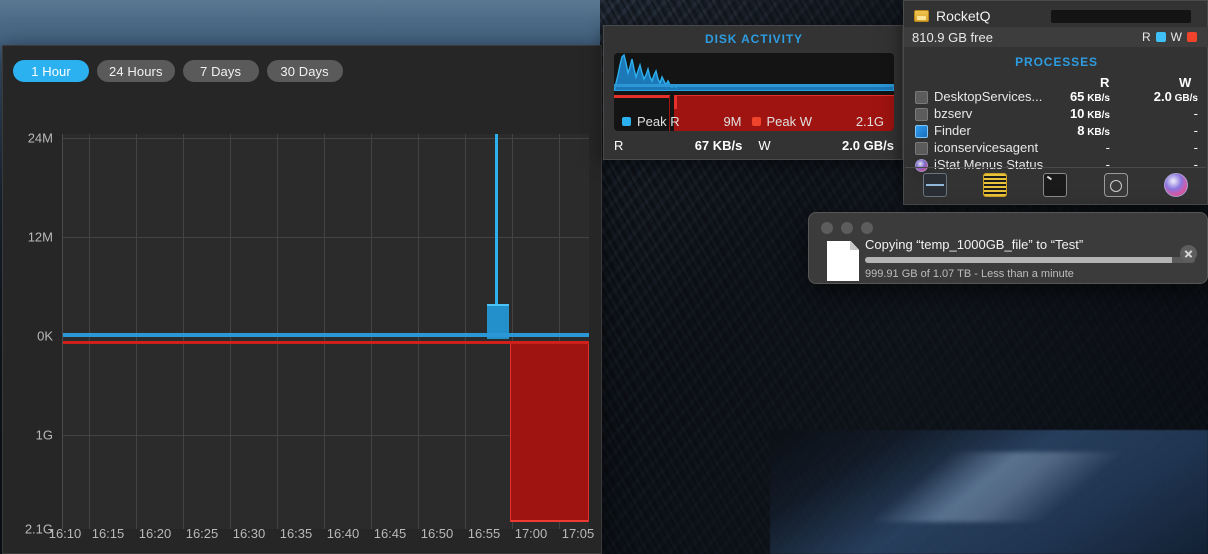  What do you see at coordinates (390, 533) in the screenshot?
I see `x-tick-7: 16:45` at bounding box center [390, 533].